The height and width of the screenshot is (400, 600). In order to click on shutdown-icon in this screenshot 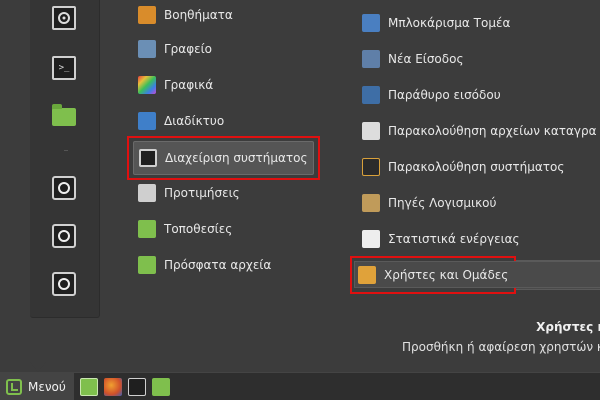, I will do `click(65, 284)`.